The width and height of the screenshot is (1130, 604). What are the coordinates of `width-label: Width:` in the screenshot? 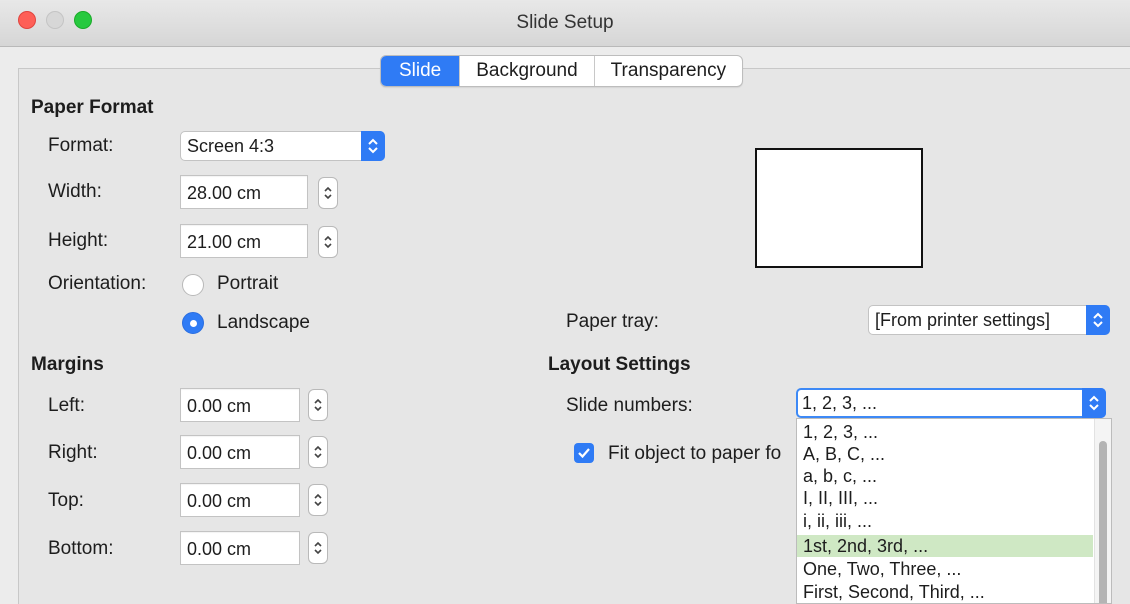 It's located at (75, 191).